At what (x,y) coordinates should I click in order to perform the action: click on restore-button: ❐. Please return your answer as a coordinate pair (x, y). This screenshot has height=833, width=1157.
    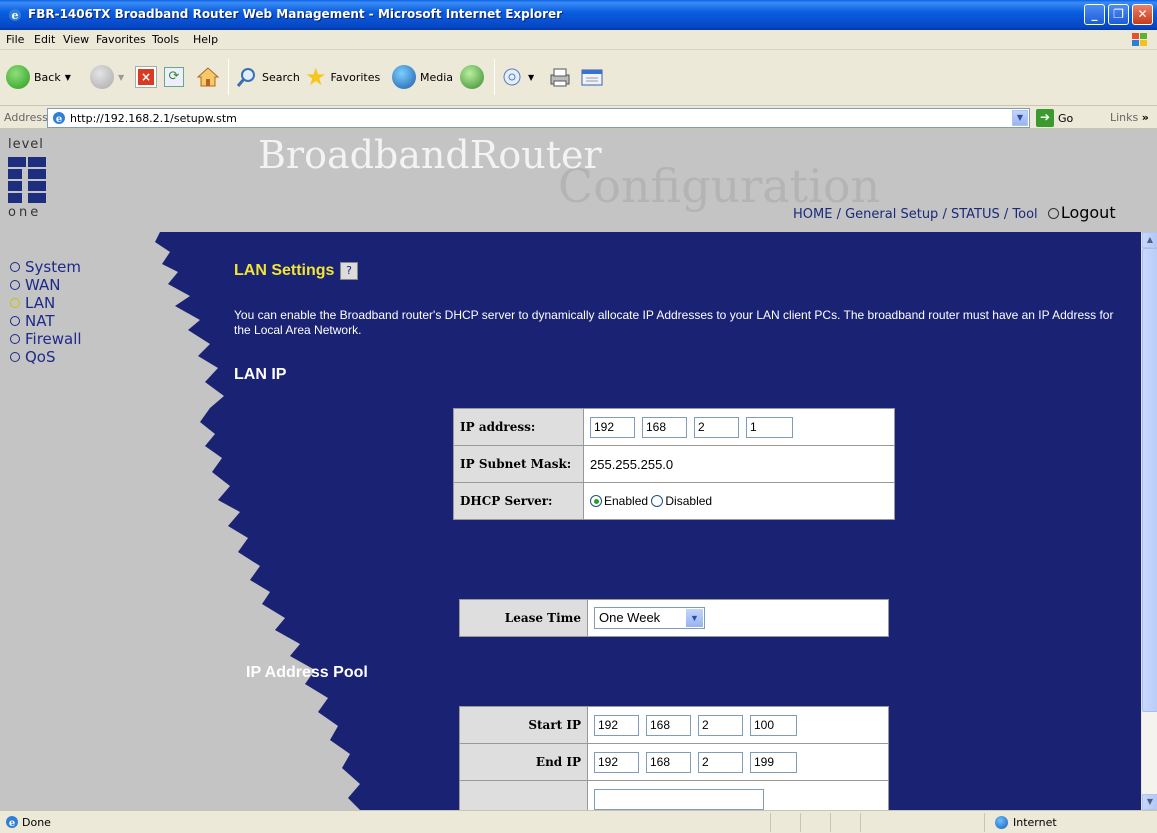
    Looking at the image, I should click on (1118, 14).